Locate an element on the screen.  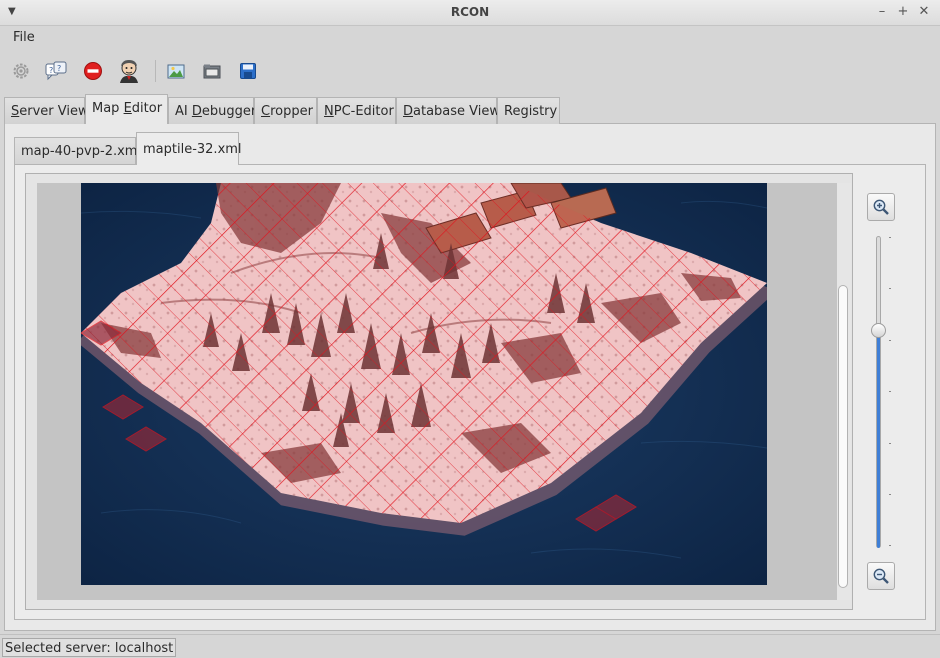
zoom-in-button is located at coordinates (881, 207).